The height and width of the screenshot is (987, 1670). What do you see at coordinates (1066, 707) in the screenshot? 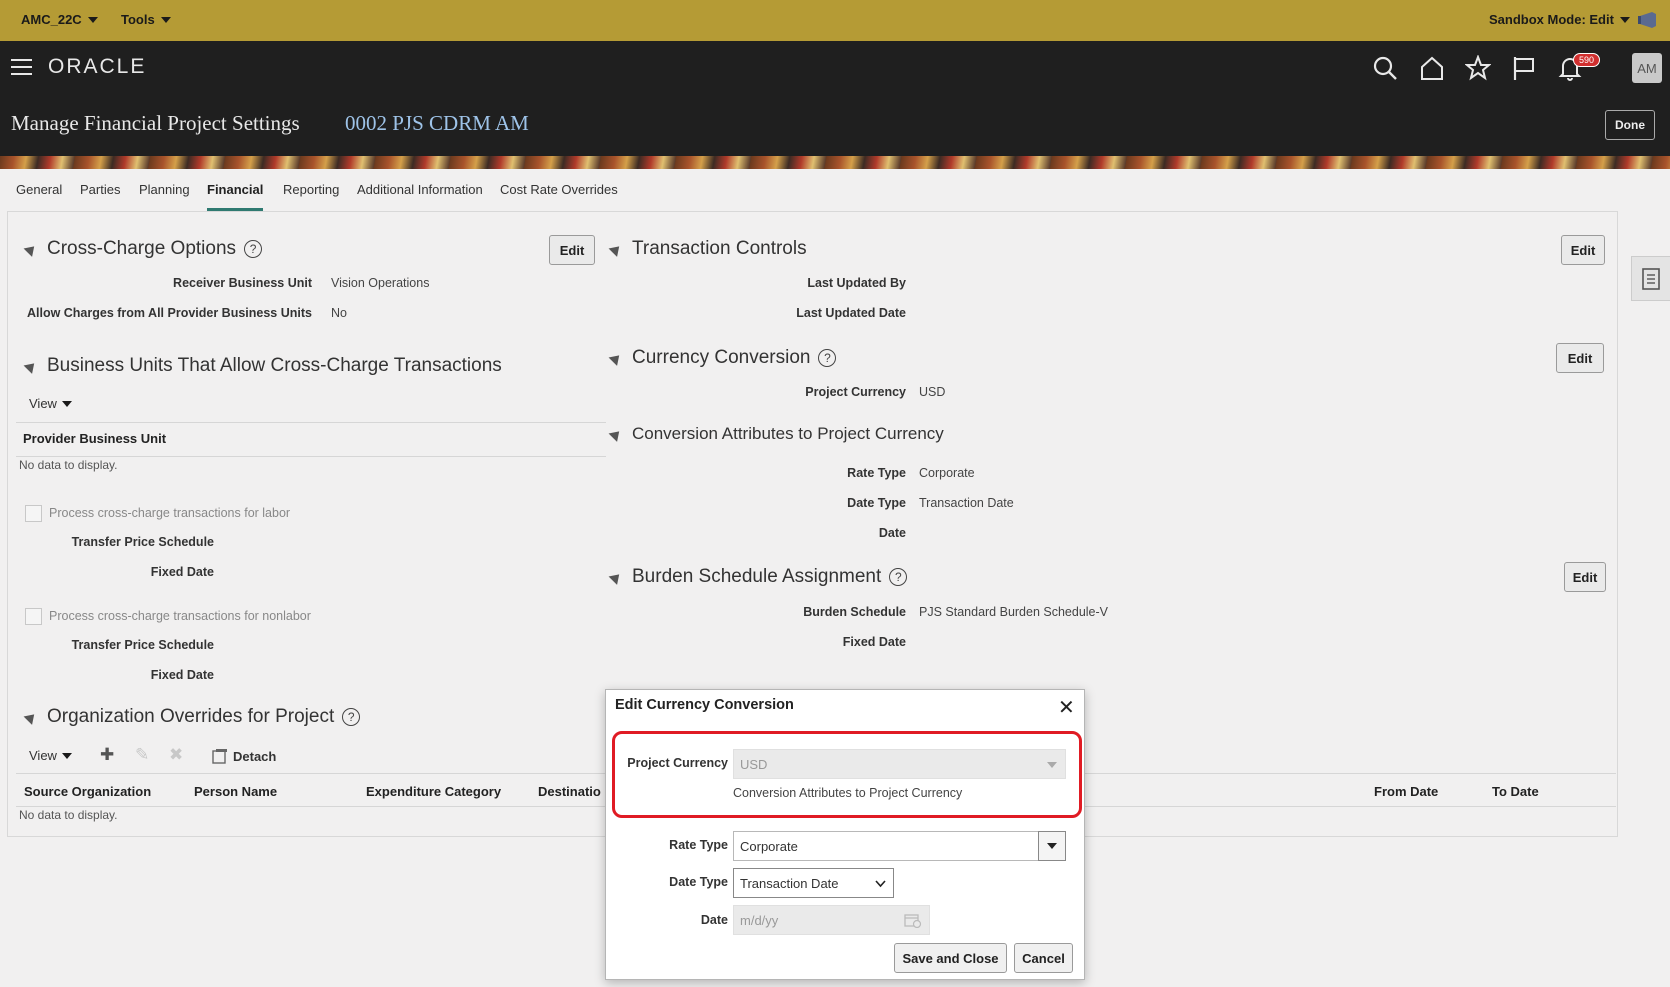
I see `close-icon: ✕` at bounding box center [1066, 707].